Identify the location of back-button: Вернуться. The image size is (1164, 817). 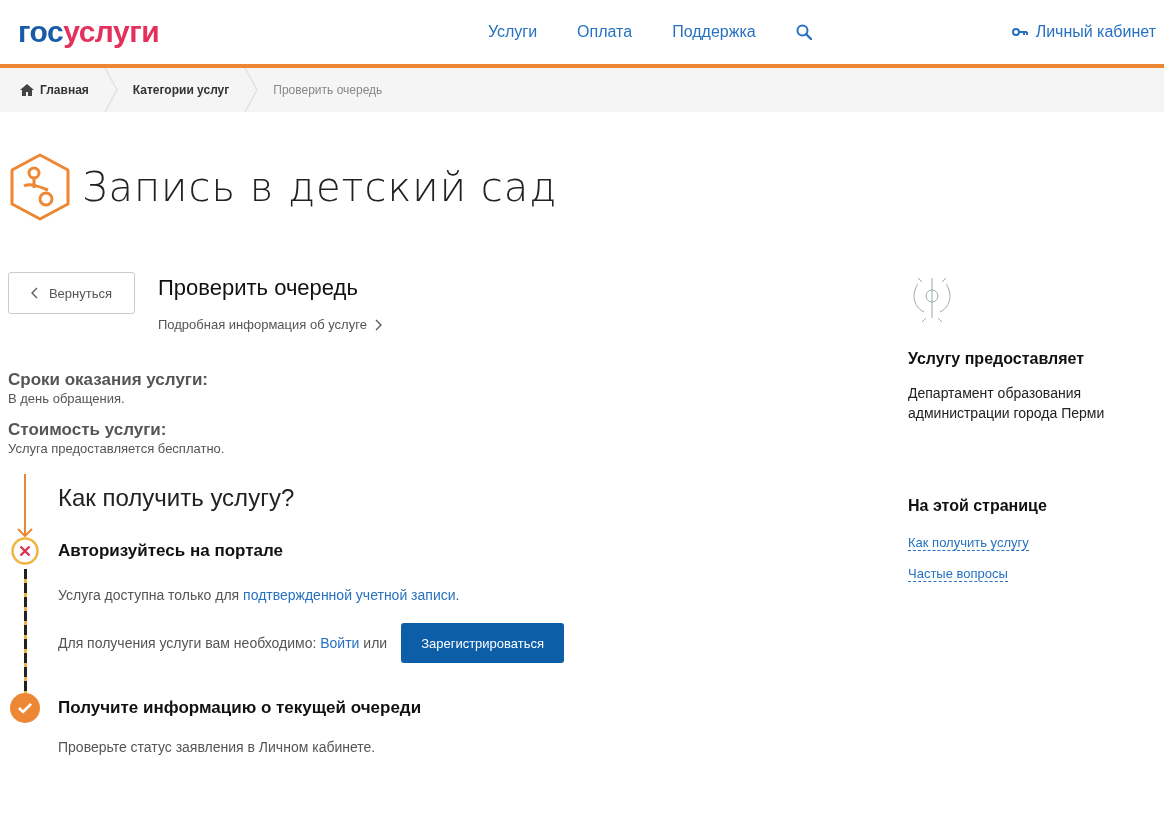
(71, 293).